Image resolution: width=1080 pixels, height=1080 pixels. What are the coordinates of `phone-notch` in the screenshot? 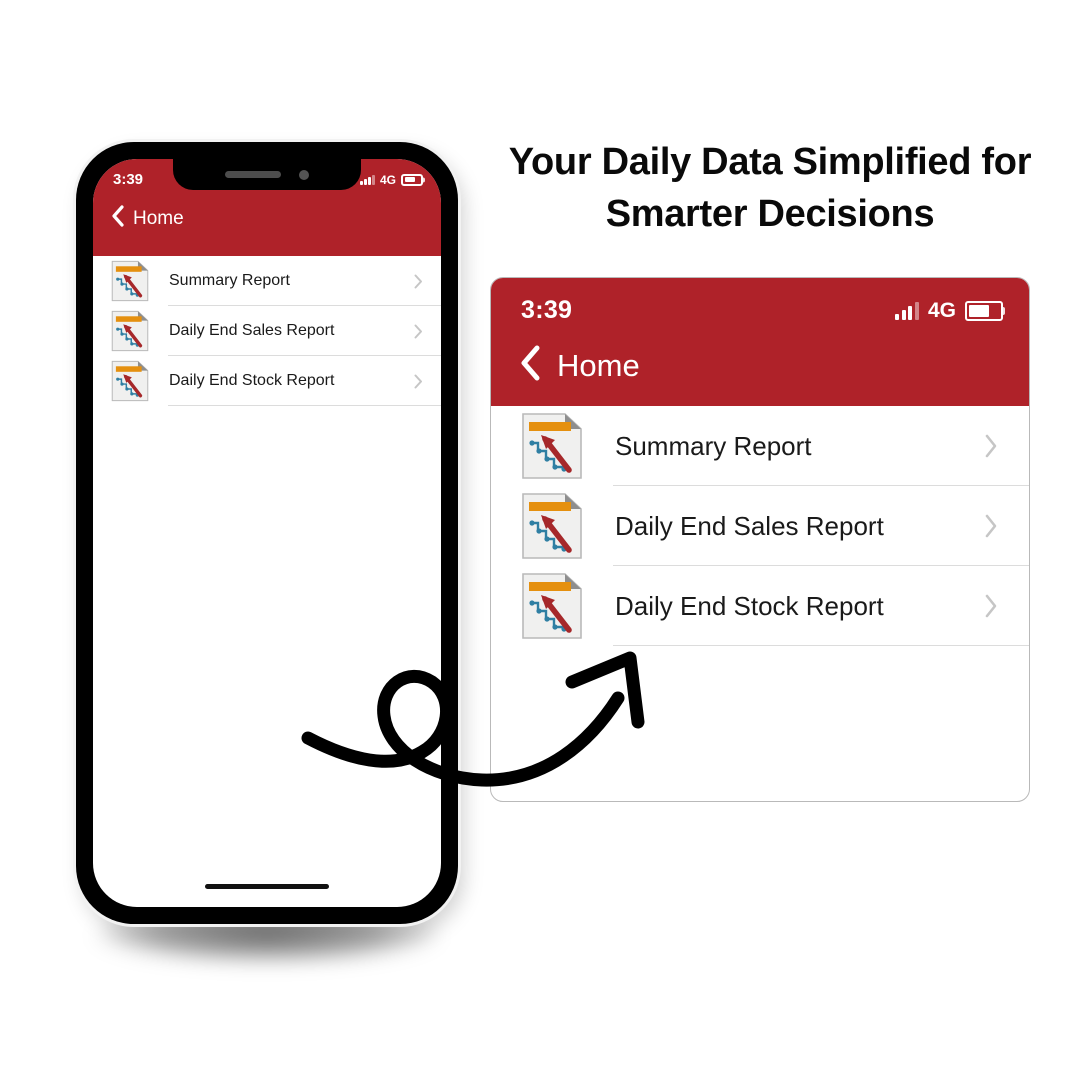 It's located at (267, 174).